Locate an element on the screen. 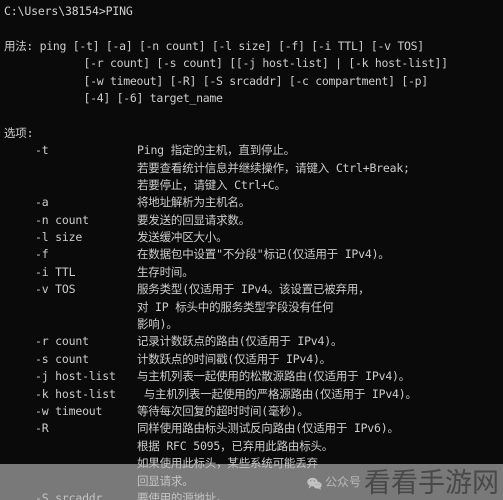 The image size is (503, 500). option-row: -j host-list 与主机列表一起使用的松散源路由(仅适用于 IPv4)。 is located at coordinates (253, 376).